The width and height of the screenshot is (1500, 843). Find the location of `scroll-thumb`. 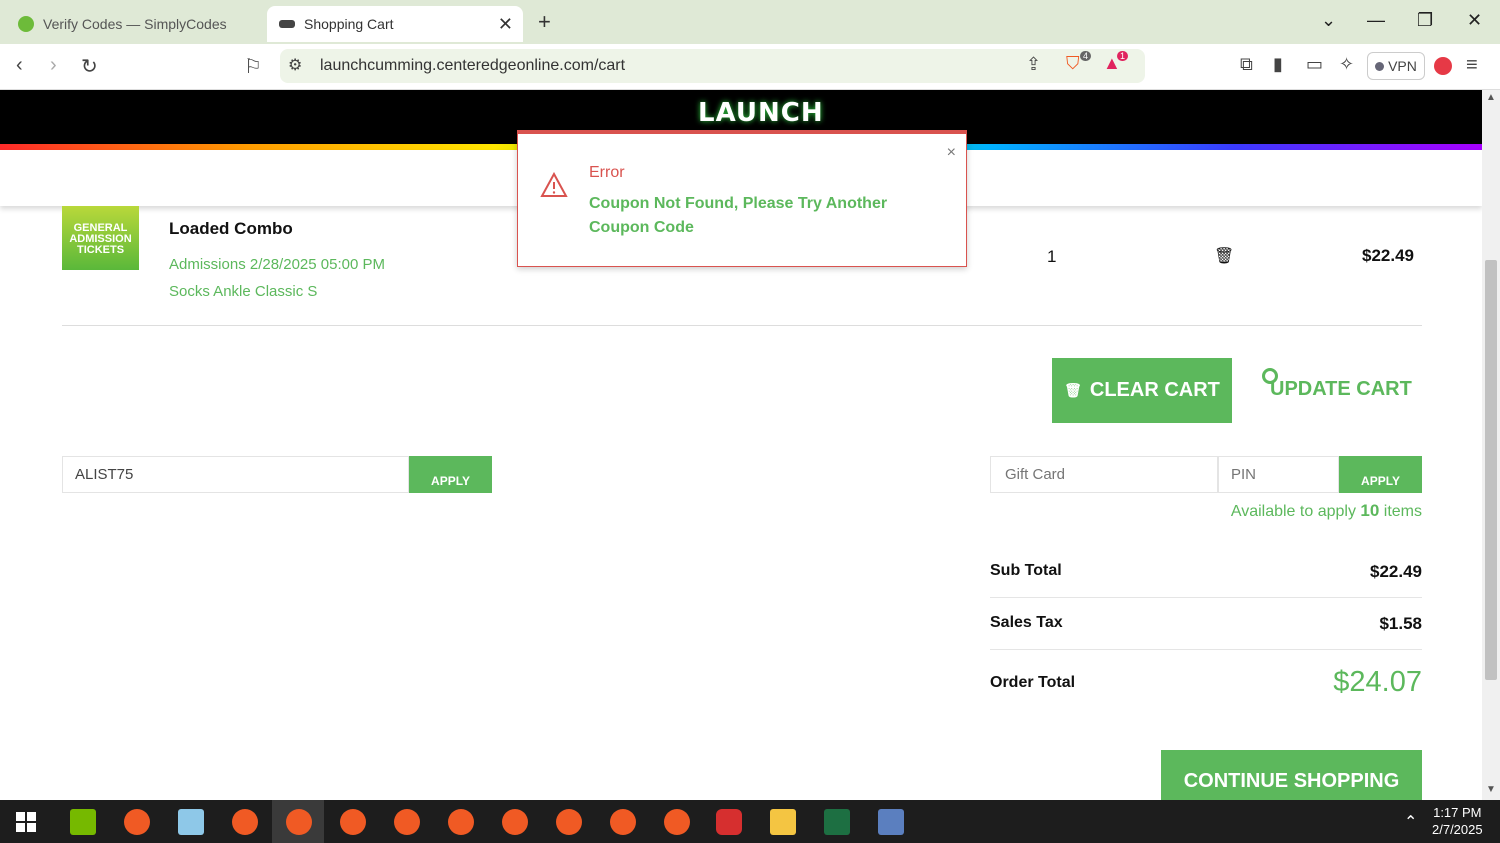

scroll-thumb is located at coordinates (1491, 470).